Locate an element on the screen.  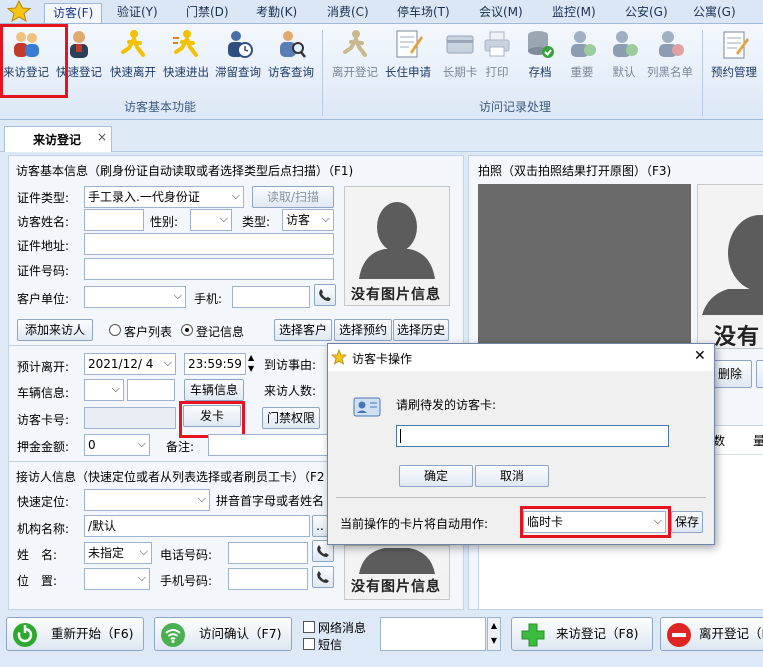
long-stay-apply-button: 长住申请 is located at coordinates (408, 58).